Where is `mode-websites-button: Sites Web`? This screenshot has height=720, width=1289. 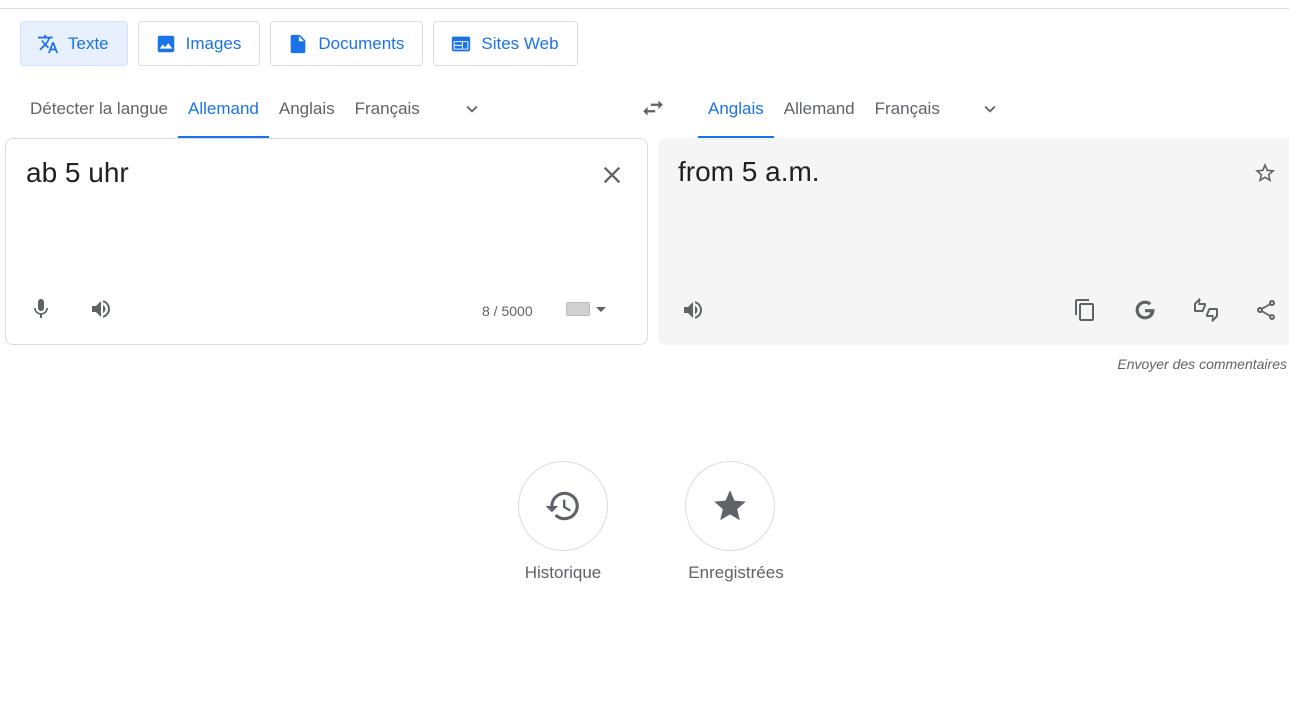
mode-websites-button: Sites Web is located at coordinates (505, 43).